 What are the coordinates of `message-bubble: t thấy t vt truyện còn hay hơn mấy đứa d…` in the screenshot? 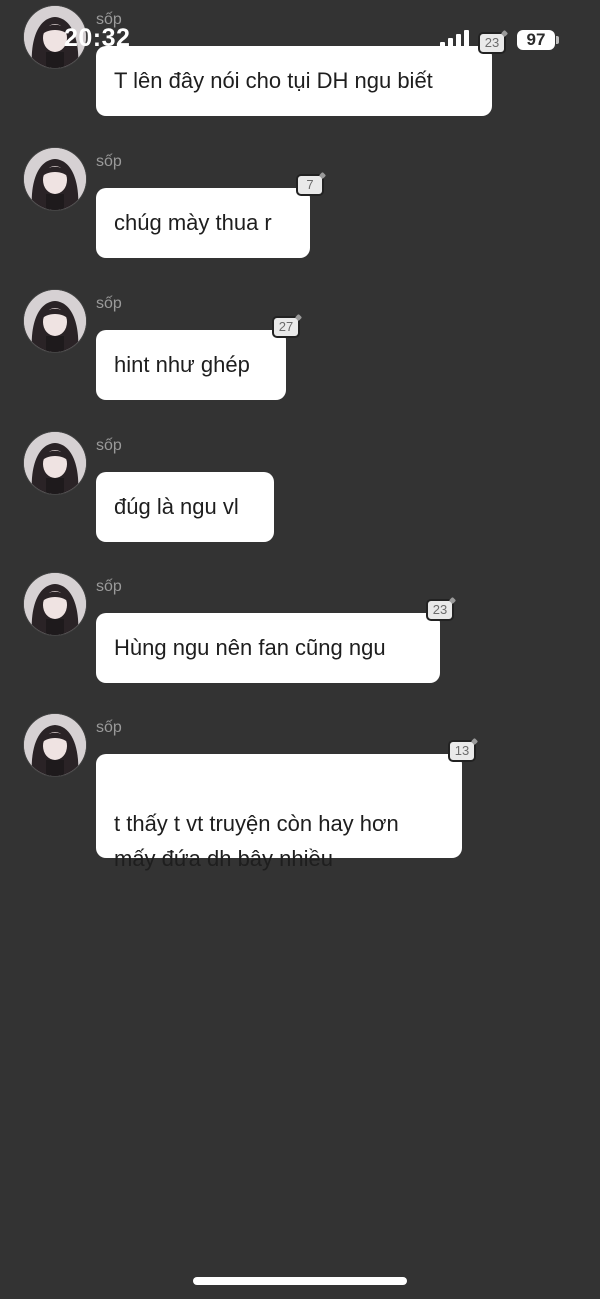 It's located at (286, 805).